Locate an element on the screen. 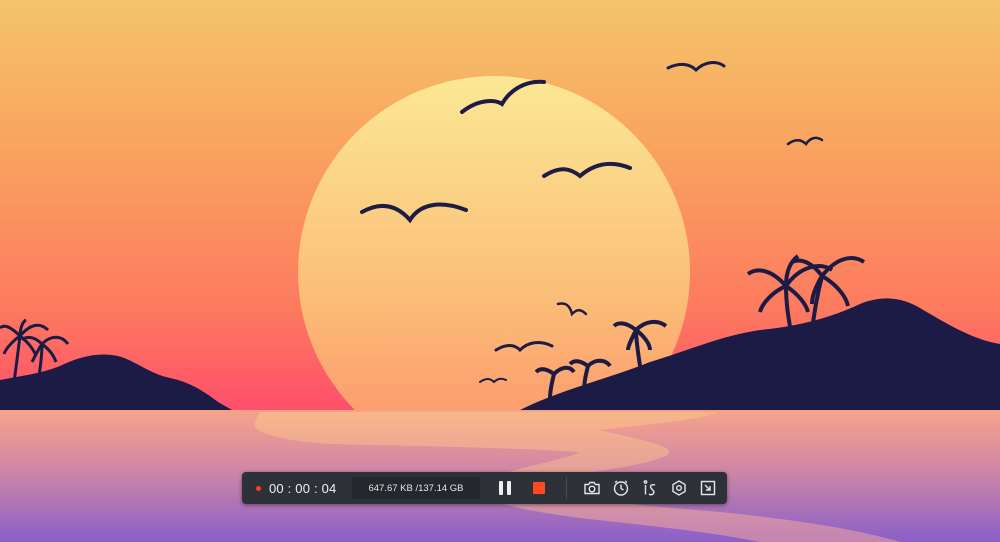  timer-group: 00 : 00 : 04 is located at coordinates (289, 488).